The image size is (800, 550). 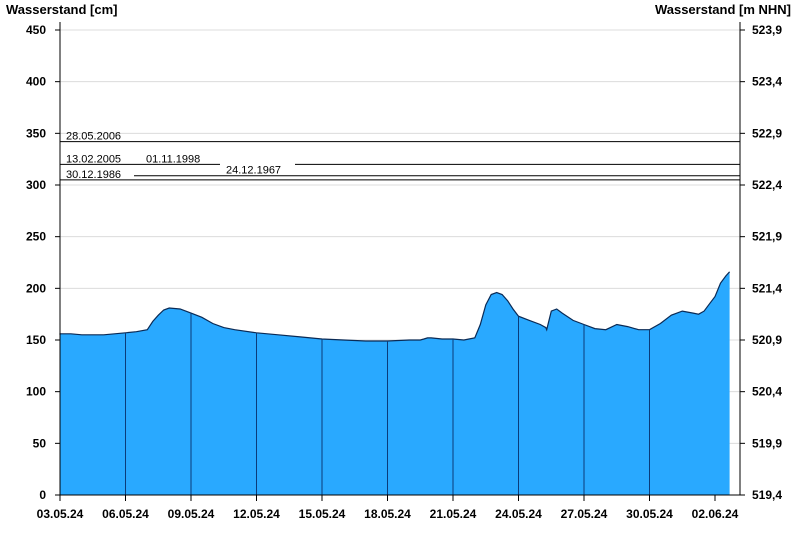 What do you see at coordinates (767, 185) in the screenshot?
I see `y-tick-label-right: 522,4` at bounding box center [767, 185].